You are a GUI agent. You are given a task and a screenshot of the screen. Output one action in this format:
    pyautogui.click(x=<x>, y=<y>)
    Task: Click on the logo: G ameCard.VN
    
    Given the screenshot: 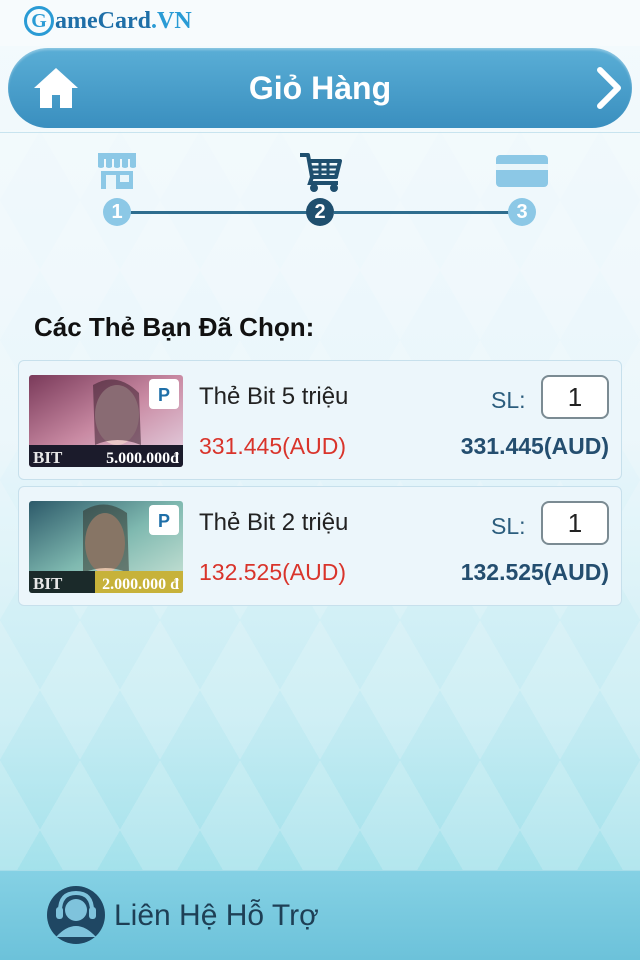 What is the action you would take?
    pyautogui.click(x=108, y=21)
    